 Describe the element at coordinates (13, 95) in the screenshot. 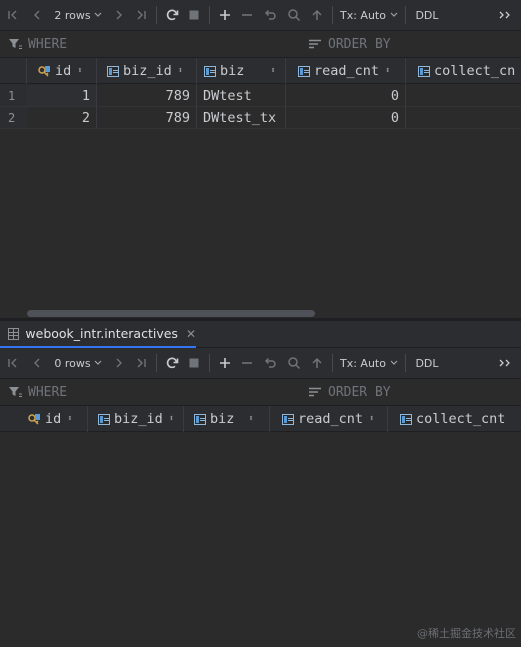

I see `row-number: 1` at that location.